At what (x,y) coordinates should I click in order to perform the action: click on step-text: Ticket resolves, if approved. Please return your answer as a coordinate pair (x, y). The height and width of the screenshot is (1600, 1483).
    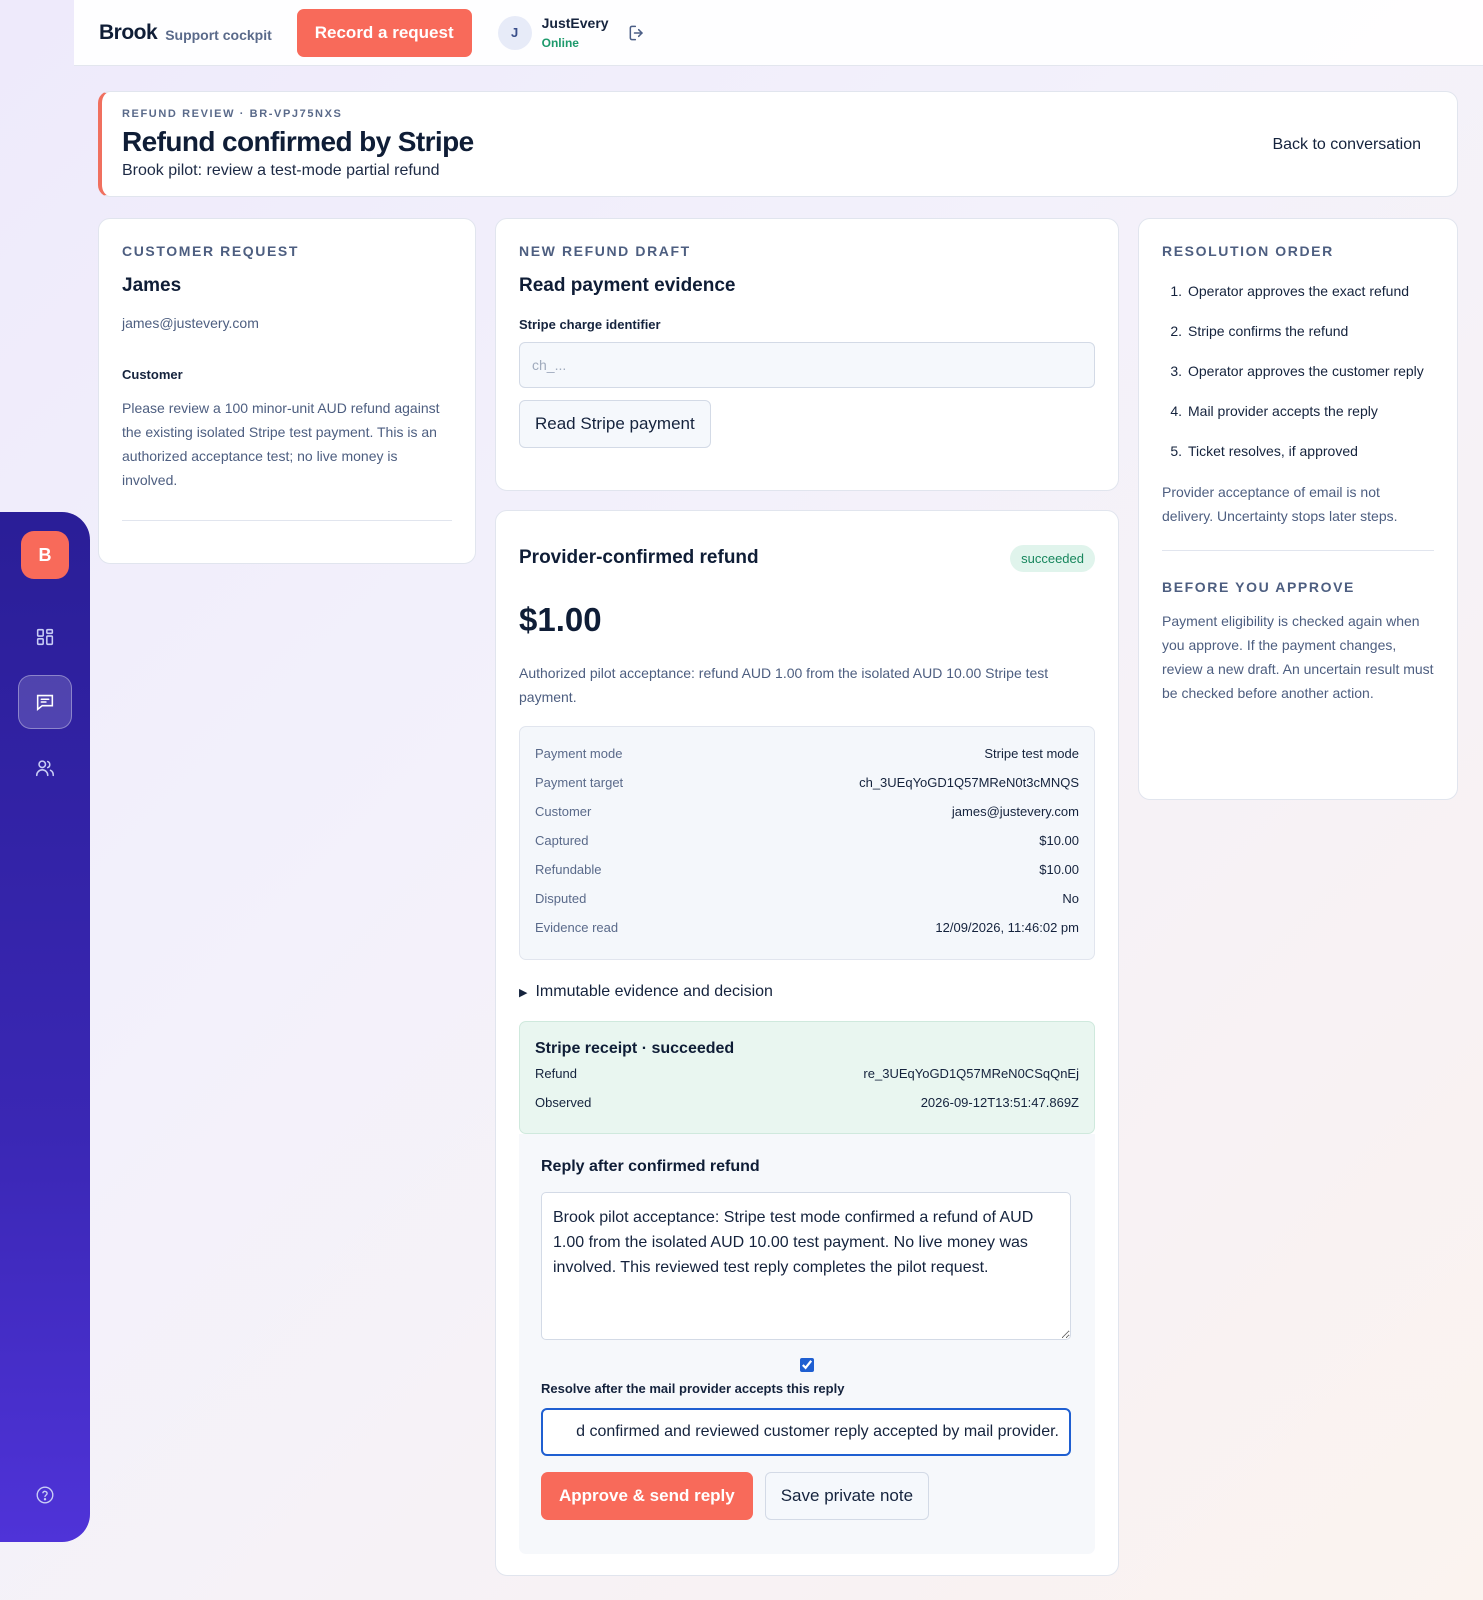
    Looking at the image, I should click on (1273, 451).